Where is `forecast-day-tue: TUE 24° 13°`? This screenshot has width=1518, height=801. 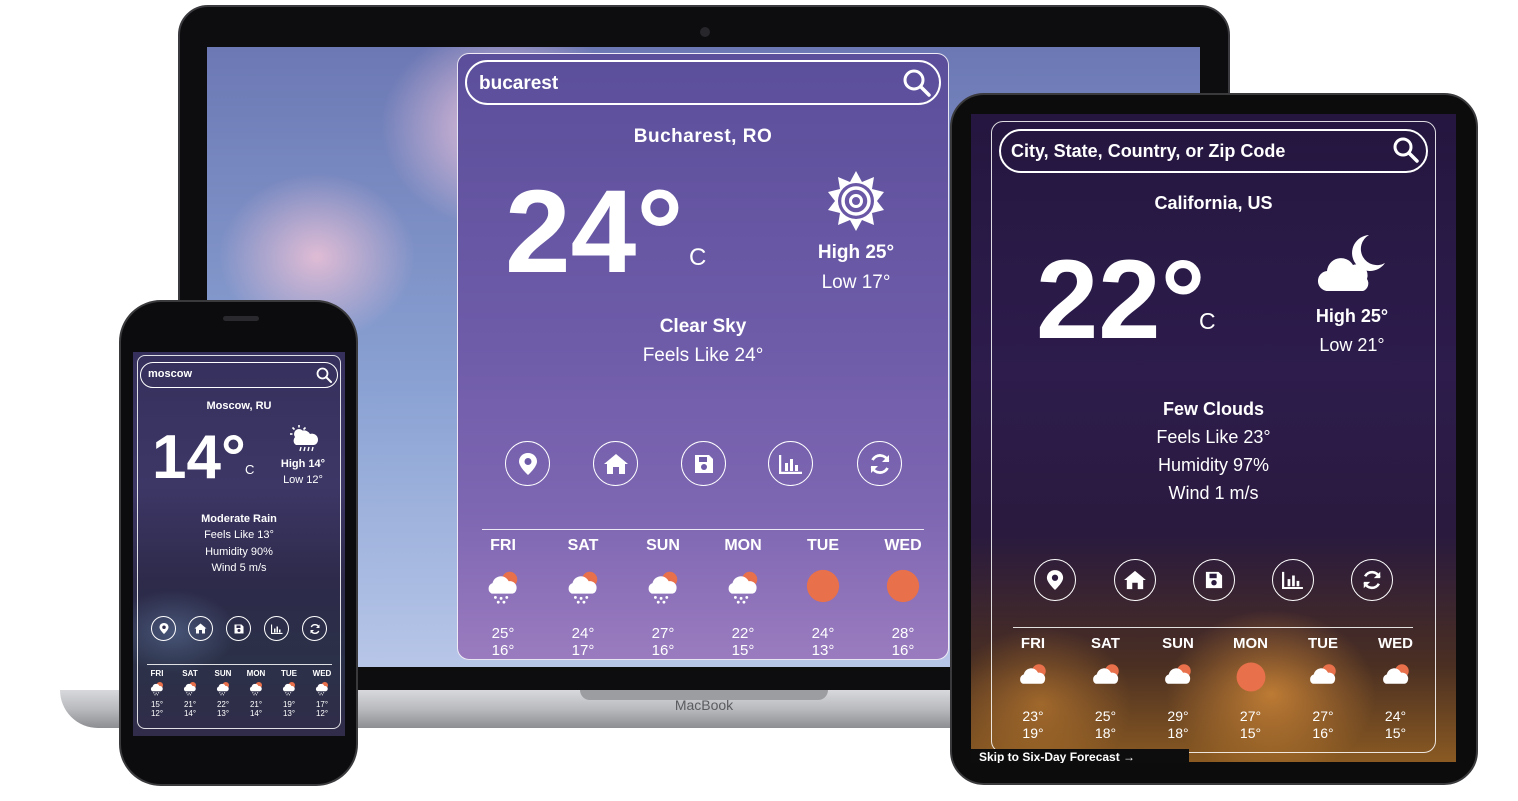
forecast-day-tue: TUE 24° 13° is located at coordinates (823, 598).